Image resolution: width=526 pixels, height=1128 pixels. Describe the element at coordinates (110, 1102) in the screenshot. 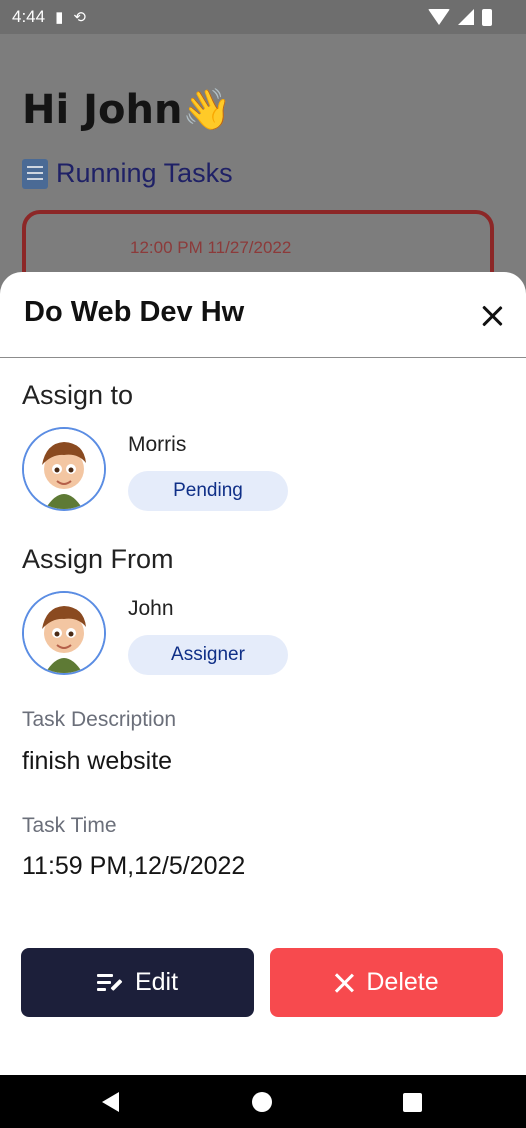

I see `back-icon` at that location.